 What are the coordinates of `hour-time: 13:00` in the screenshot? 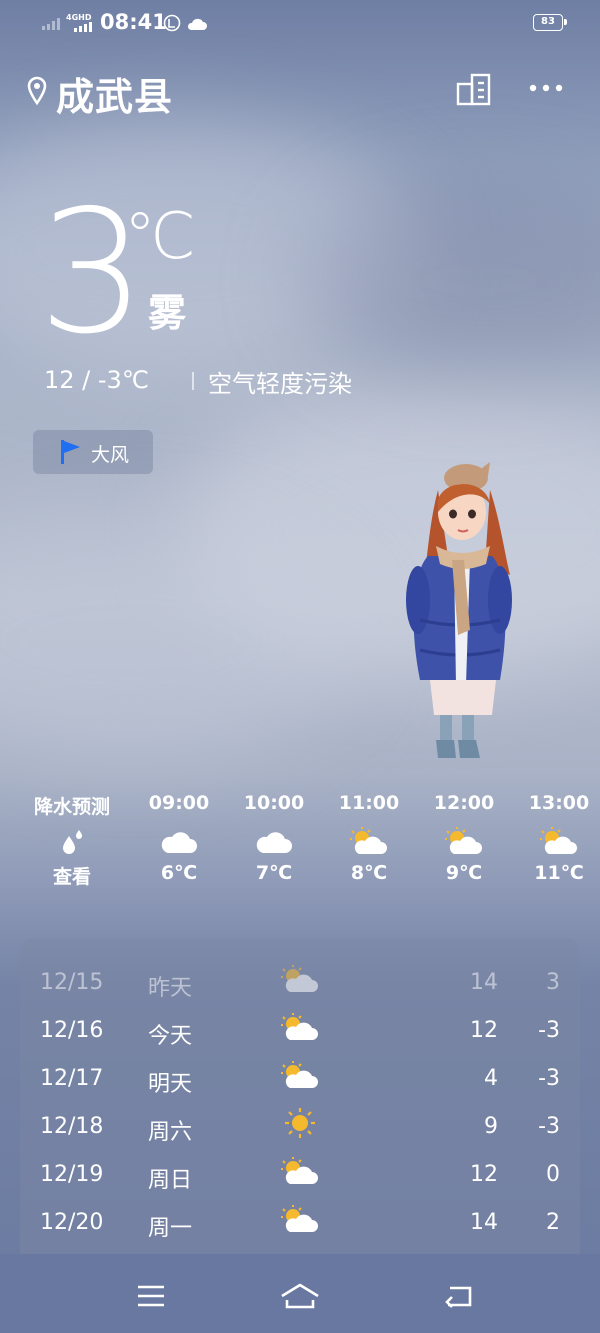 It's located at (559, 803).